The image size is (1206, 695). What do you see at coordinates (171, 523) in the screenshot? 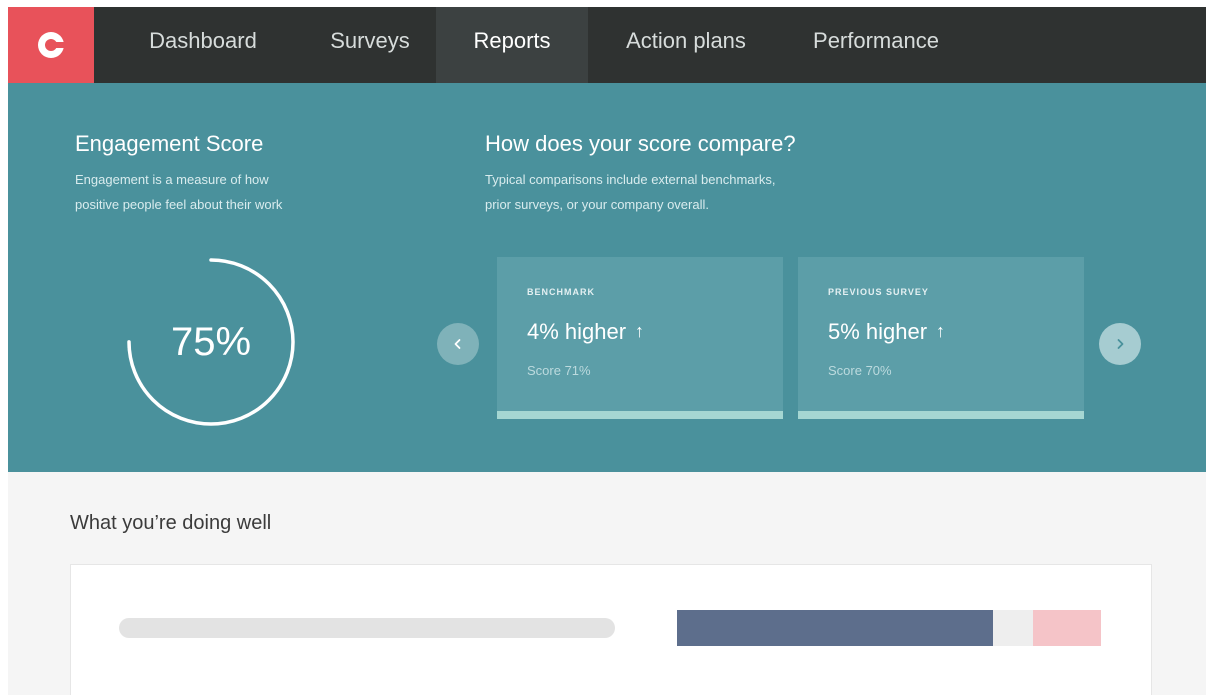
I see `doing-well-title: What you’re doing well` at bounding box center [171, 523].